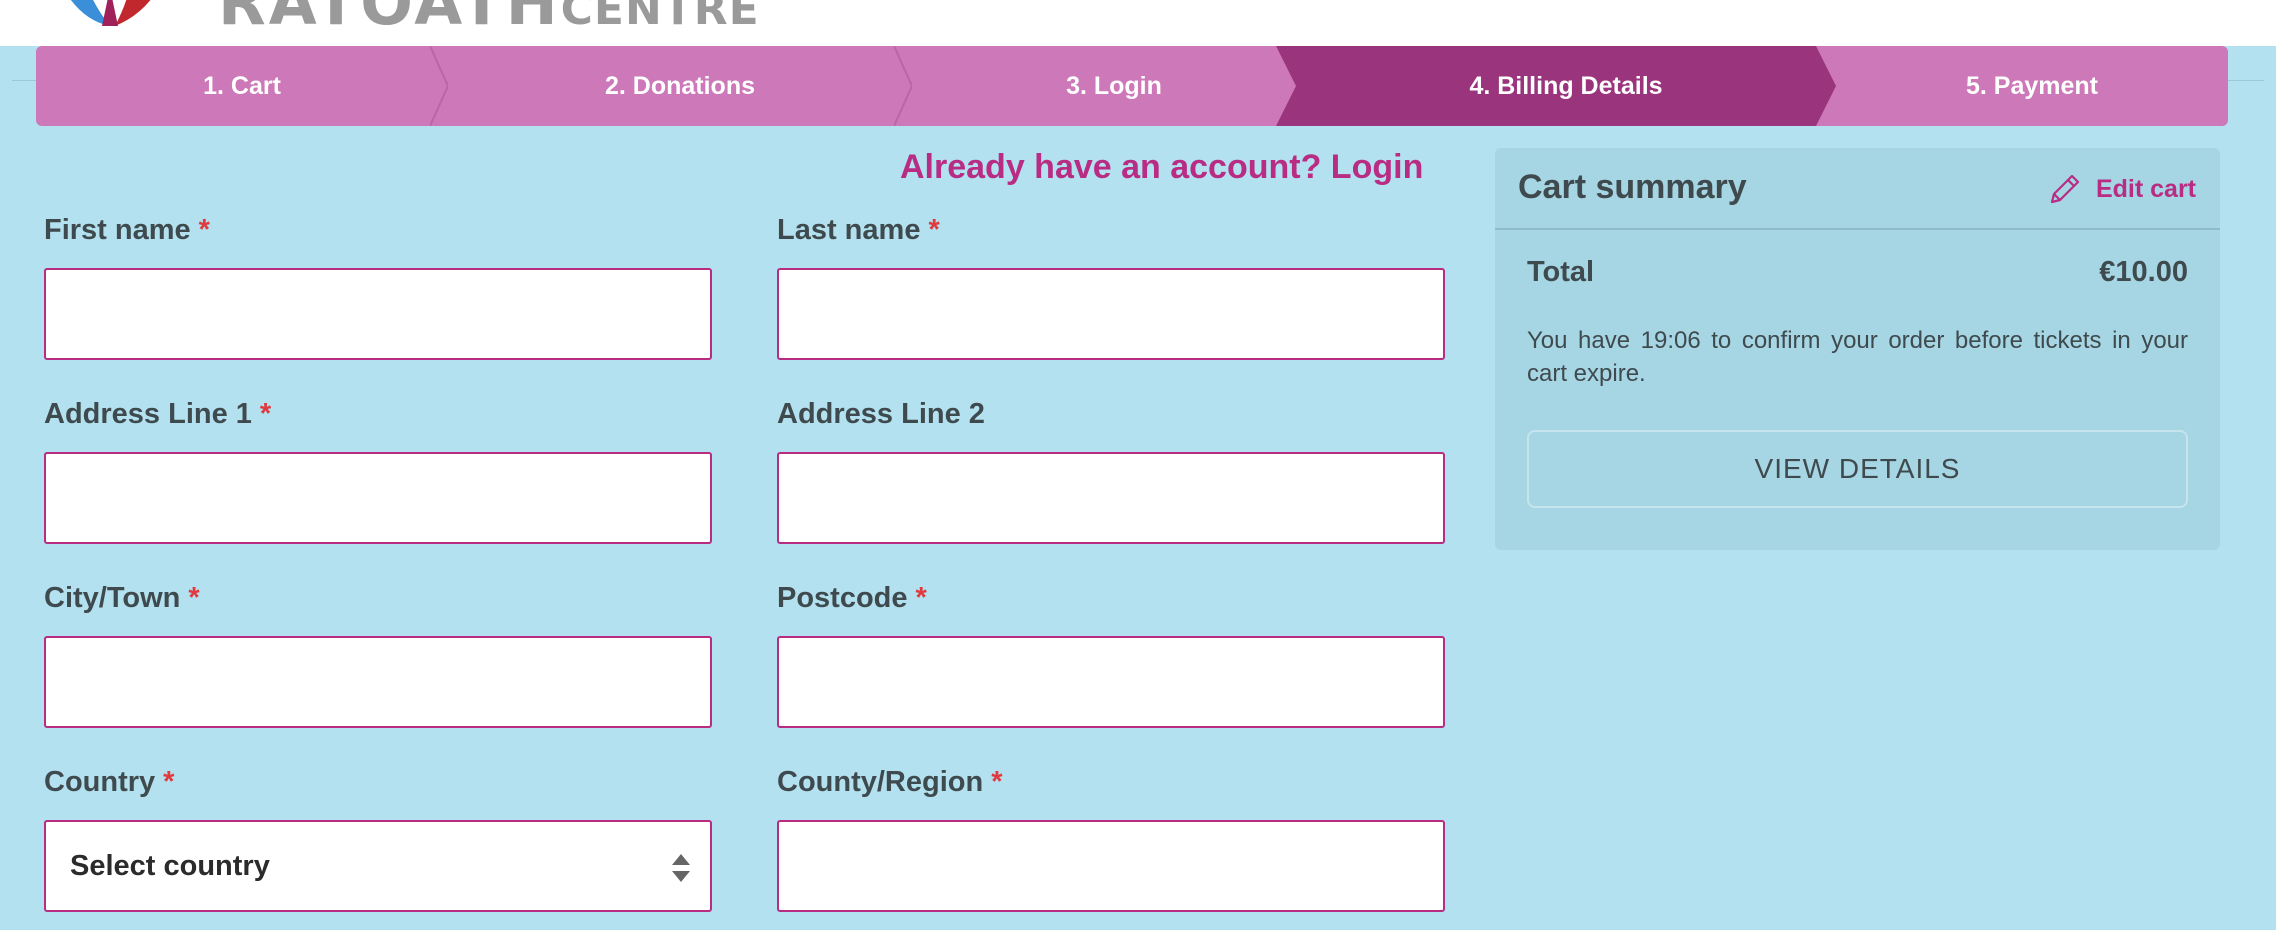  I want to click on step-billing-details: 4. Billing Details, so click(1566, 86).